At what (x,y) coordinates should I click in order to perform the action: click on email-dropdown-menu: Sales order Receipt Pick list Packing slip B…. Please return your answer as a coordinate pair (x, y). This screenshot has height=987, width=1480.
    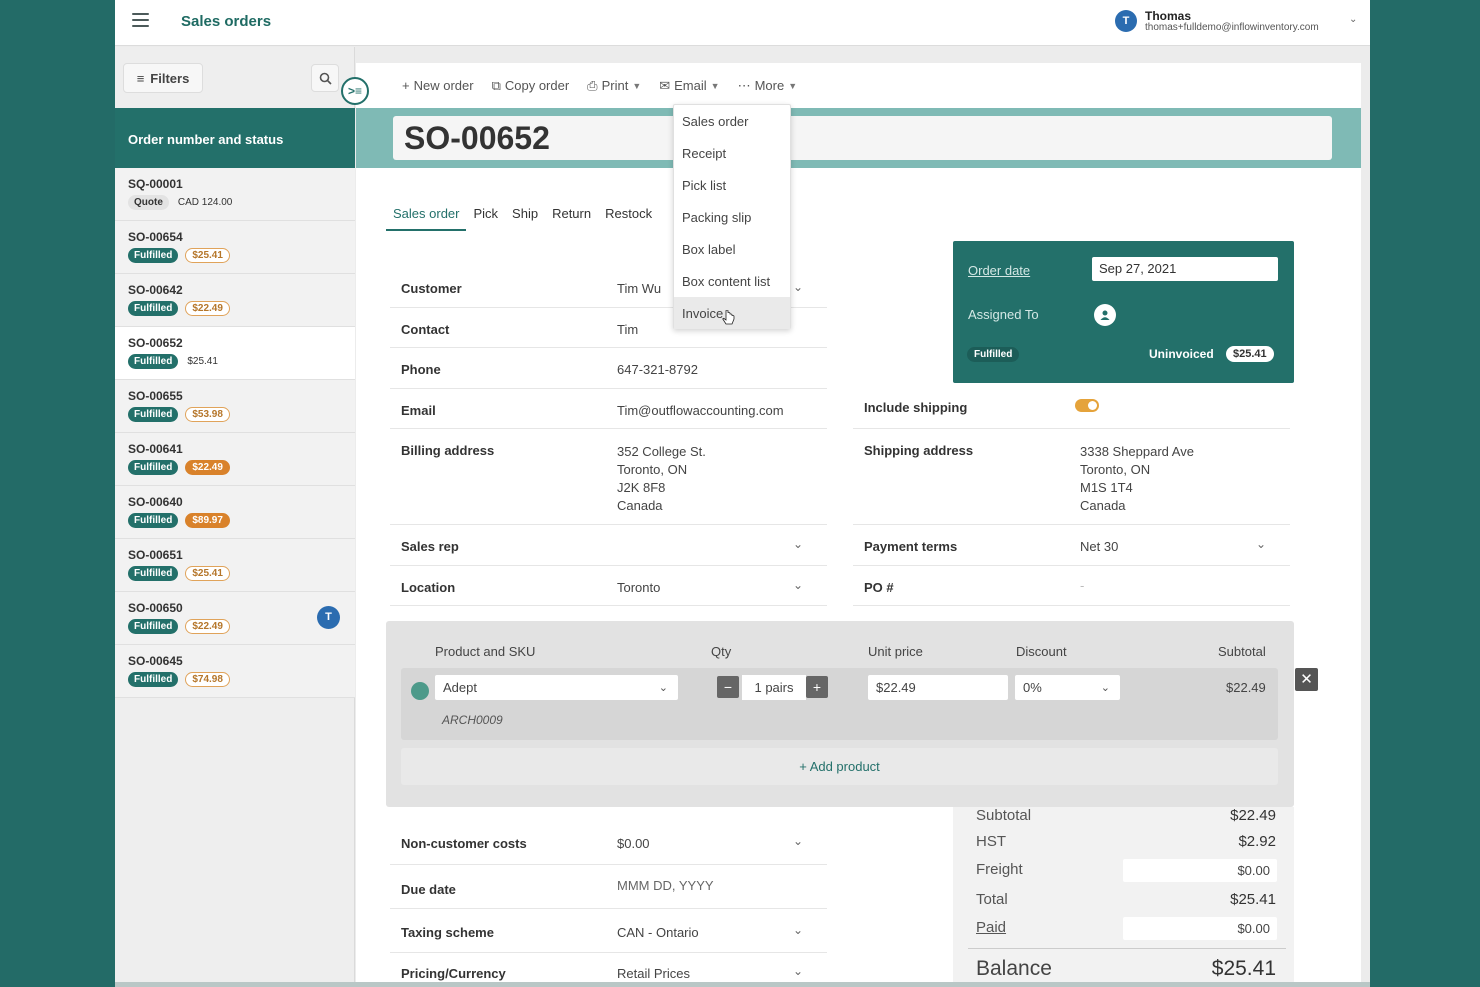
    Looking at the image, I should click on (732, 216).